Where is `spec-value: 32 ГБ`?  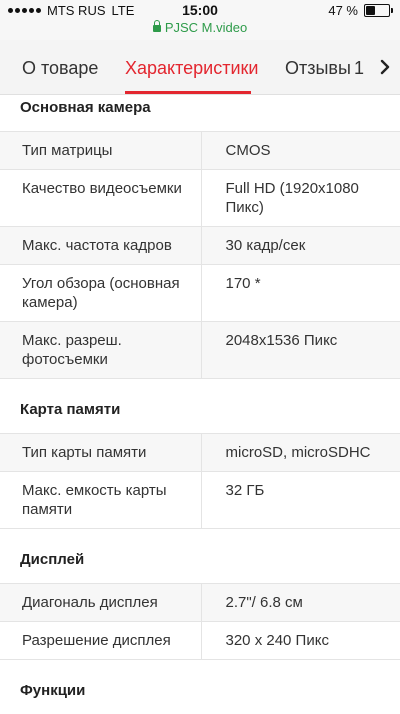
spec-value: 32 ГБ is located at coordinates (300, 500).